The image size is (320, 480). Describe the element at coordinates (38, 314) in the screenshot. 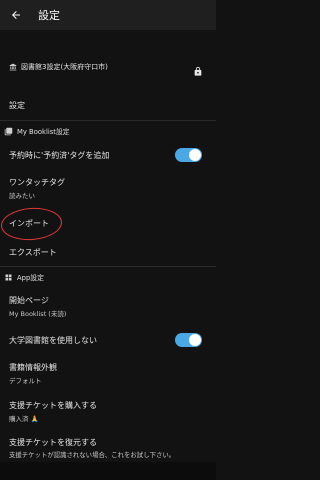

I see `start-page-value: My Booklist (未読)` at that location.